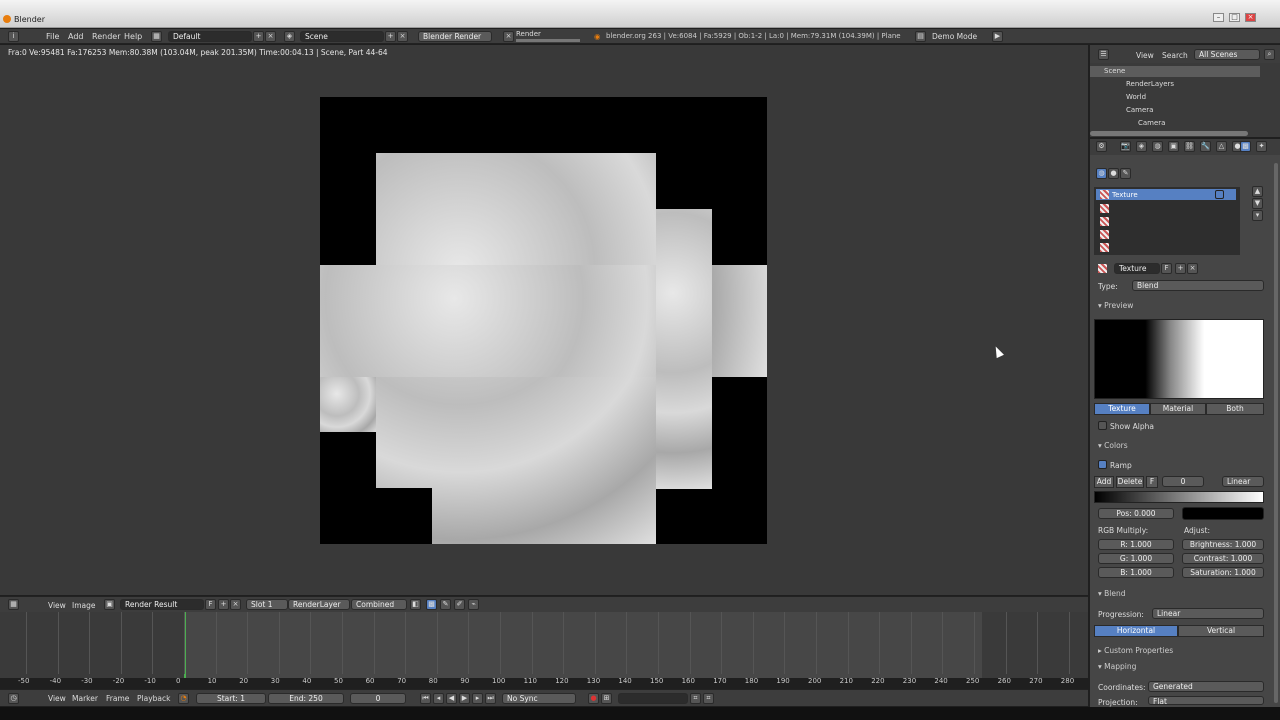 This screenshot has width=1280, height=720. Describe the element at coordinates (508, 36) in the screenshot. I see `cancel-render-icon: ×` at that location.